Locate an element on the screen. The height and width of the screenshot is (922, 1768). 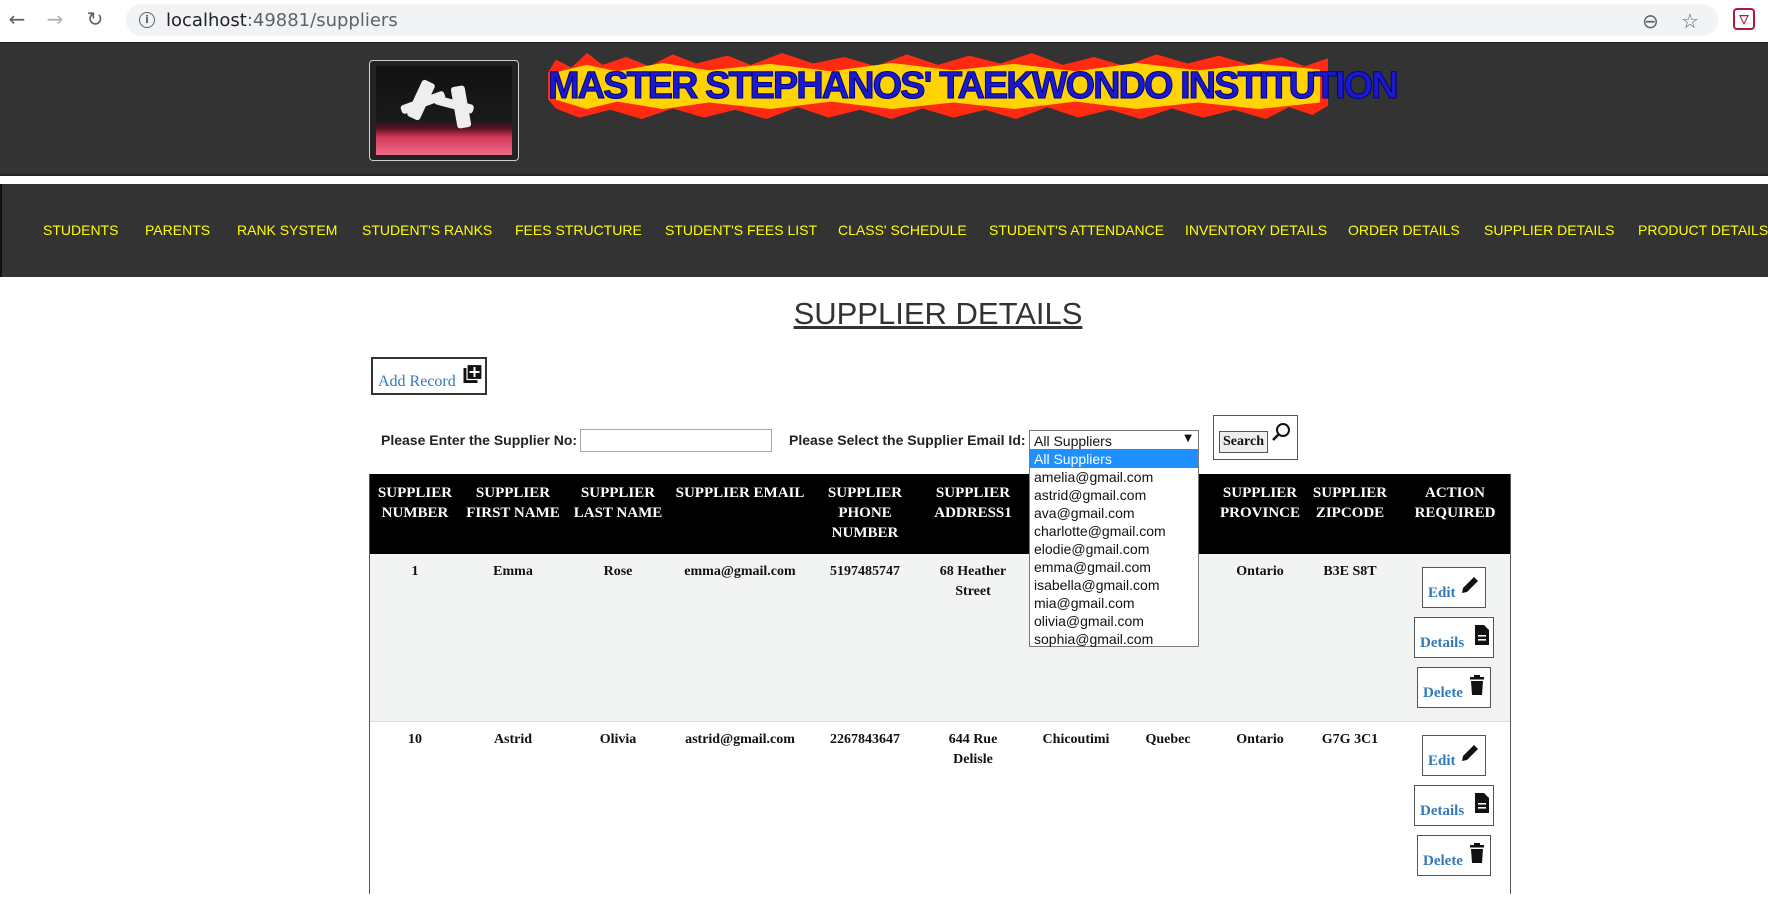
reload-icon: ↻ is located at coordinates (95, 19).